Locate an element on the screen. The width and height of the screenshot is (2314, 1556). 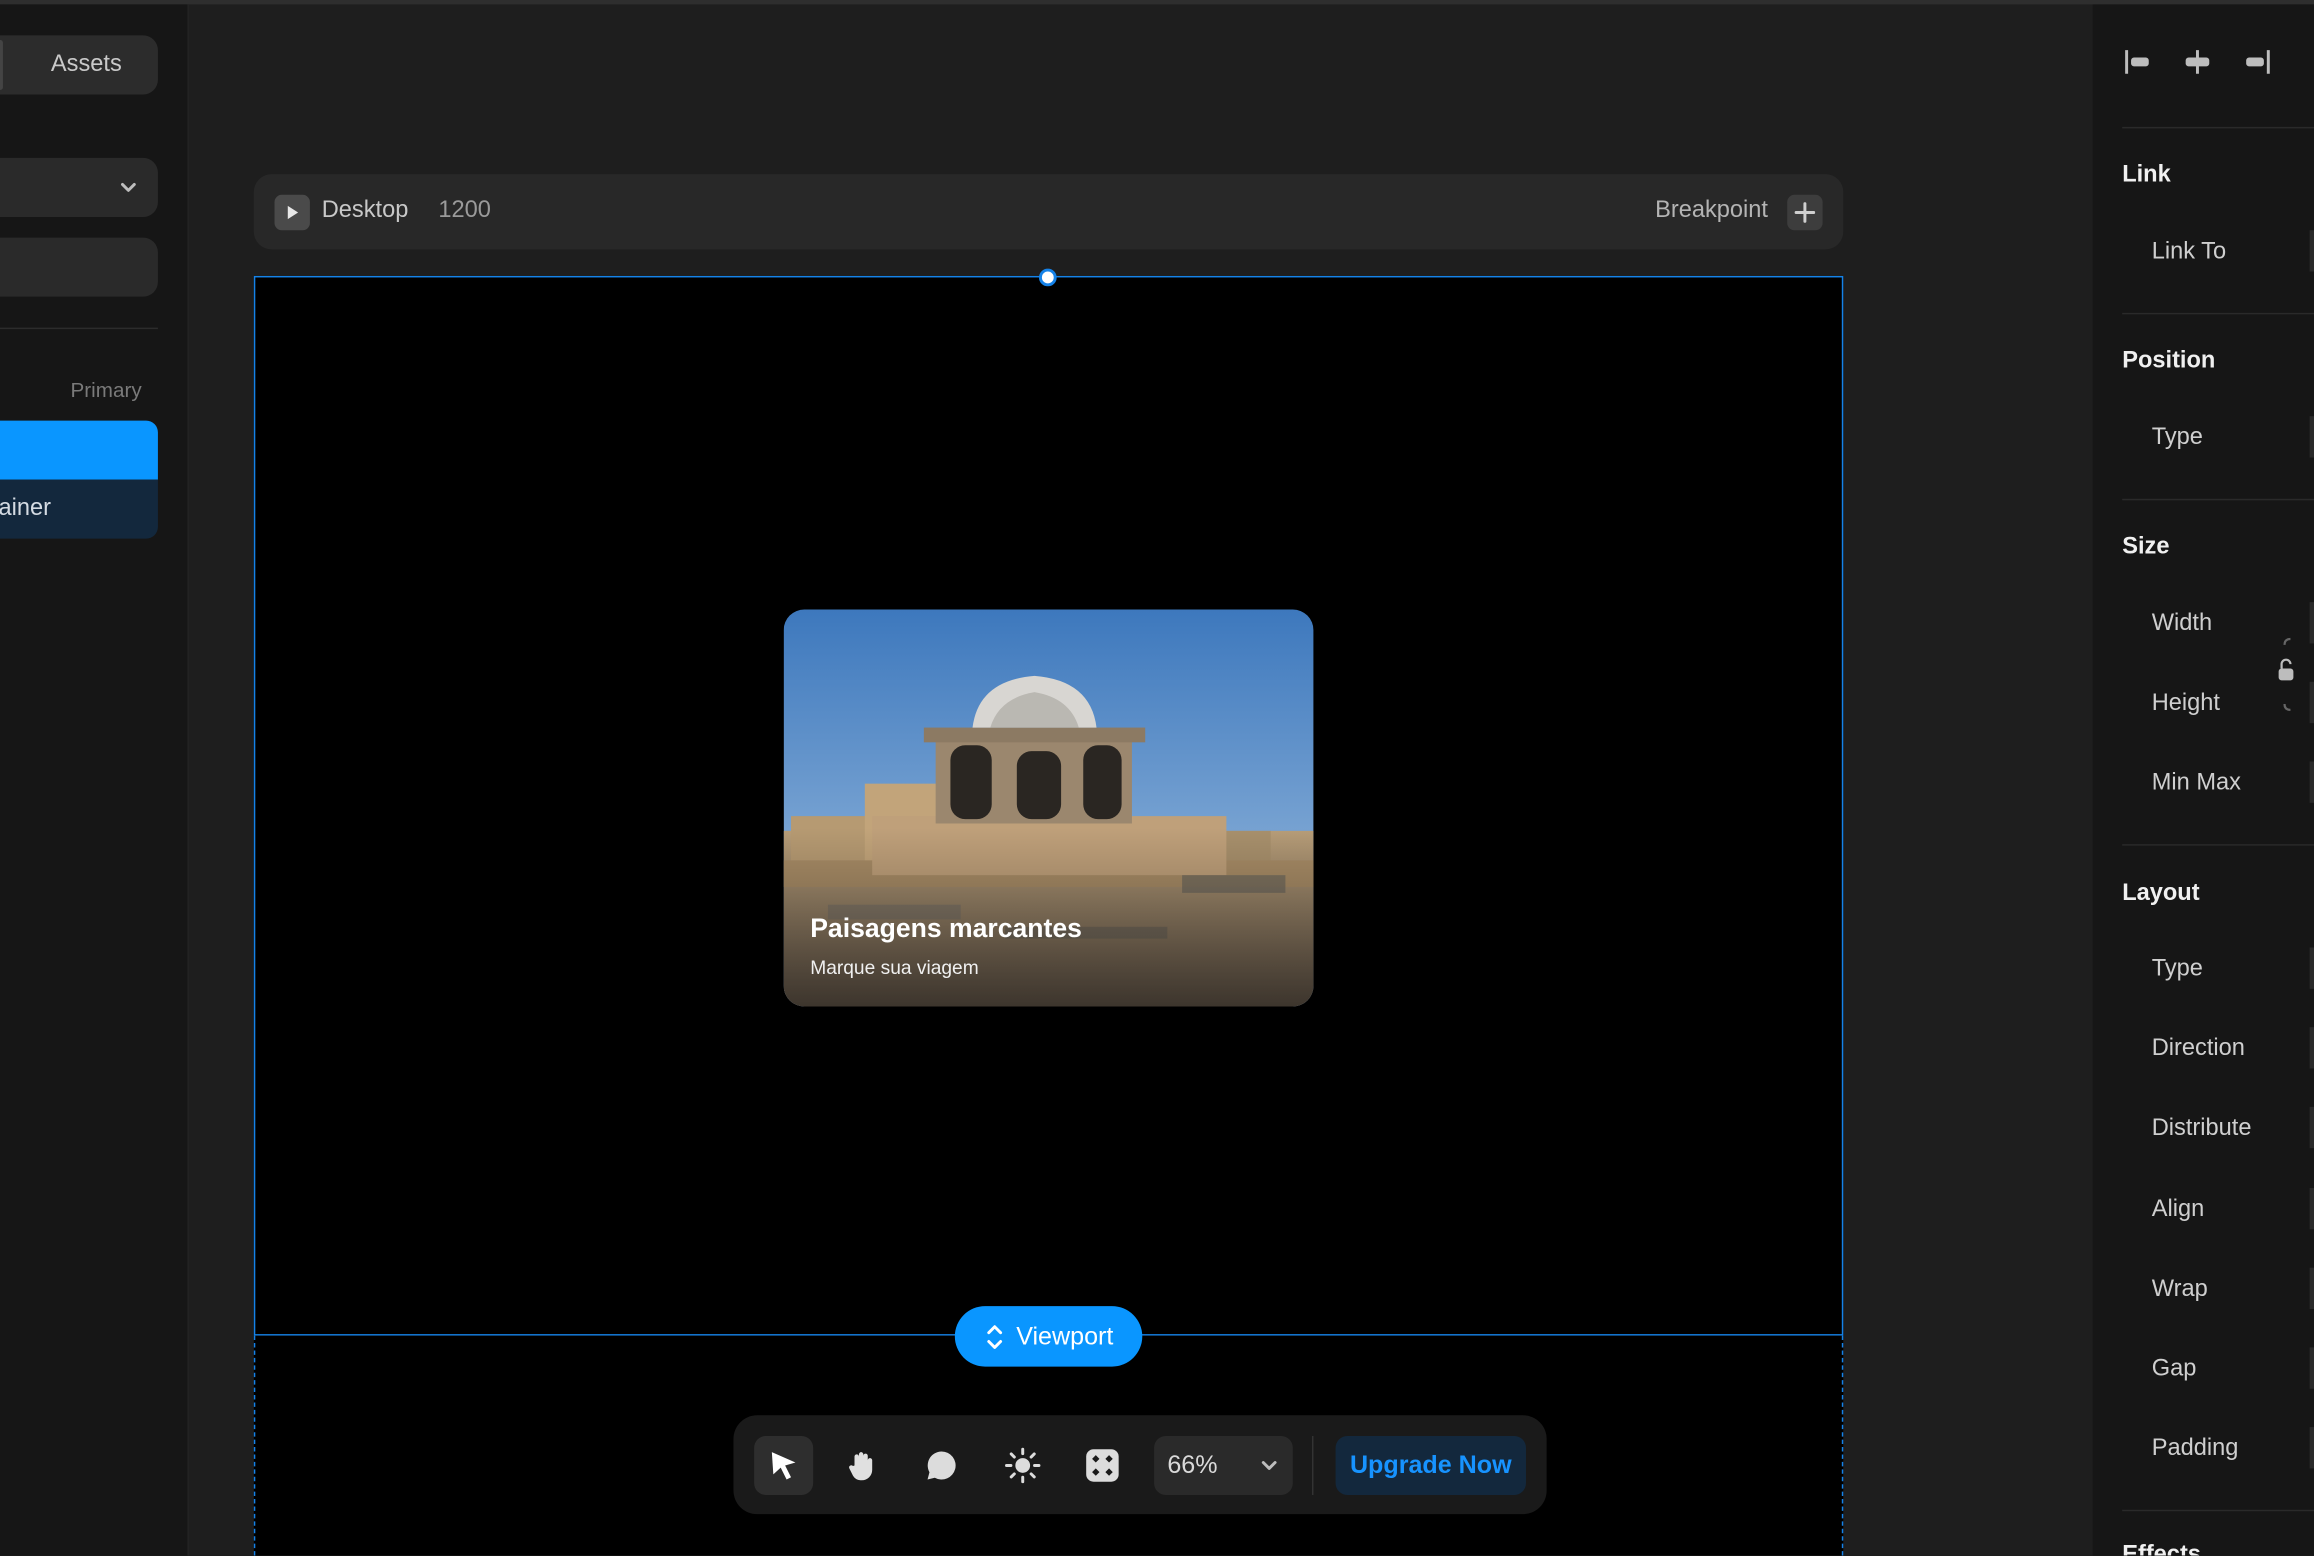
pointer-icon is located at coordinates (783, 1466).